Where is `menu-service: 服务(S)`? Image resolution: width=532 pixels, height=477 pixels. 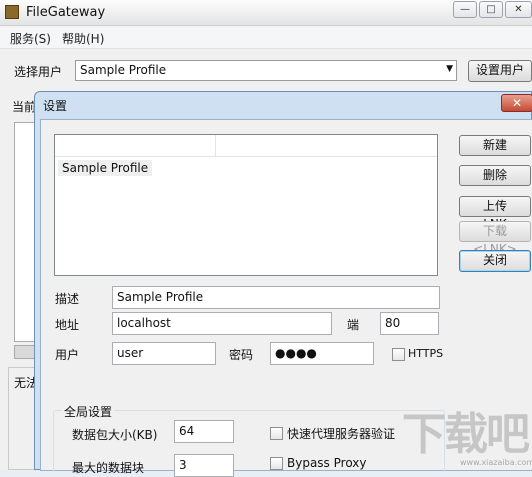 menu-service: 服务(S) is located at coordinates (30, 38).